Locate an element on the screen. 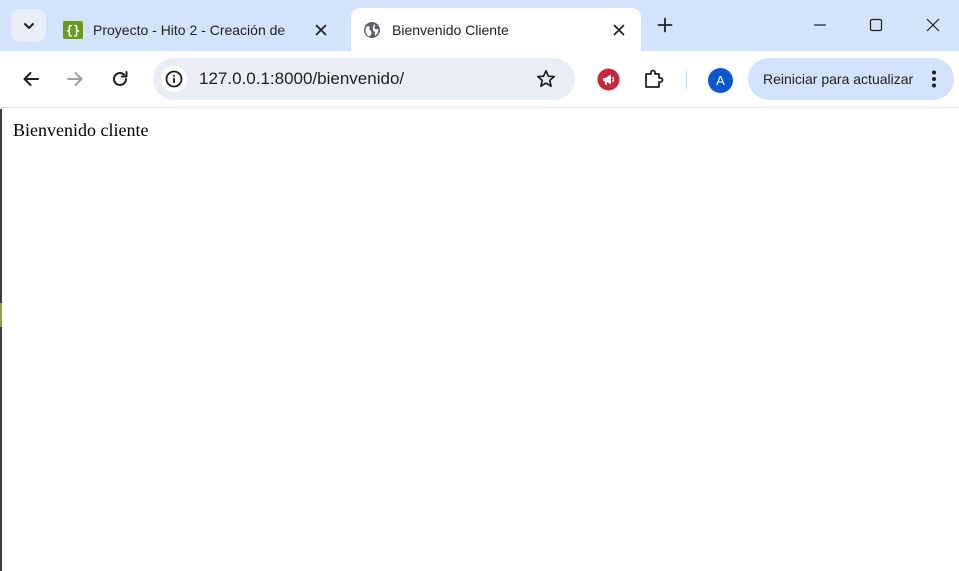 The width and height of the screenshot is (959, 571). profile-avatar: A is located at coordinates (720, 80).